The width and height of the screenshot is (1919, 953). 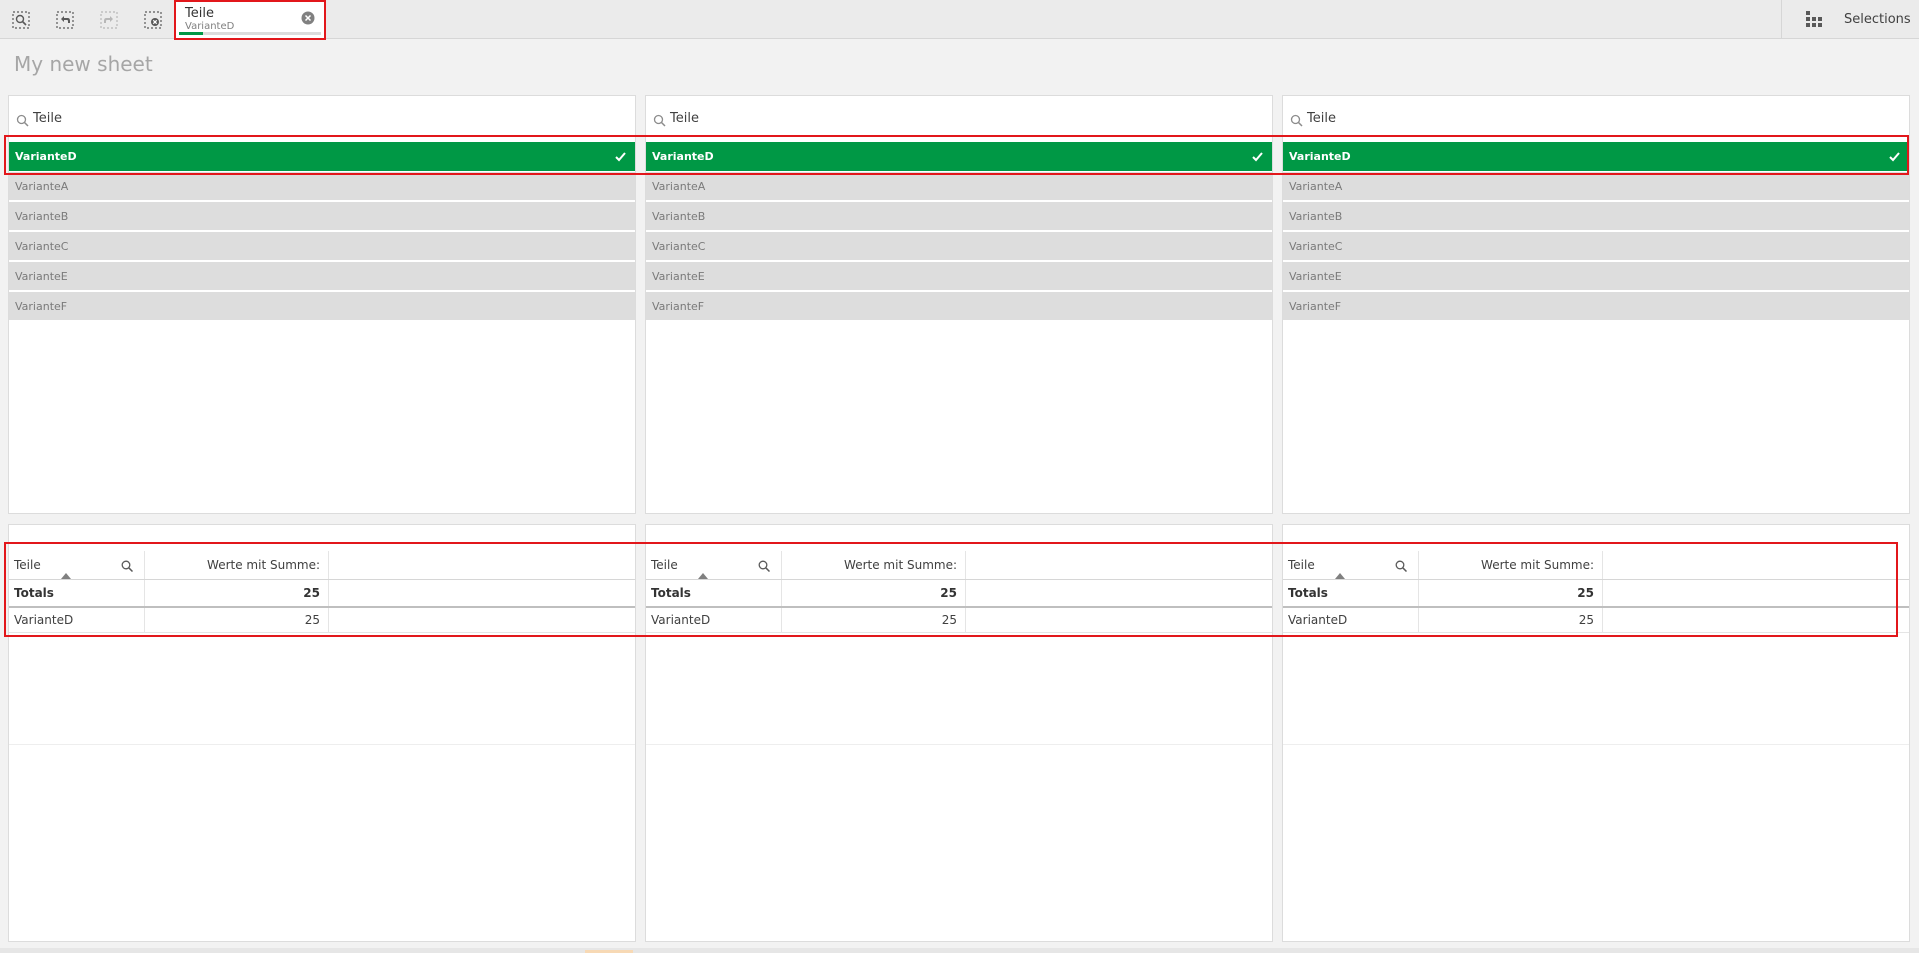 What do you see at coordinates (1850, 19) in the screenshot?
I see `selections-tool-button: Selections` at bounding box center [1850, 19].